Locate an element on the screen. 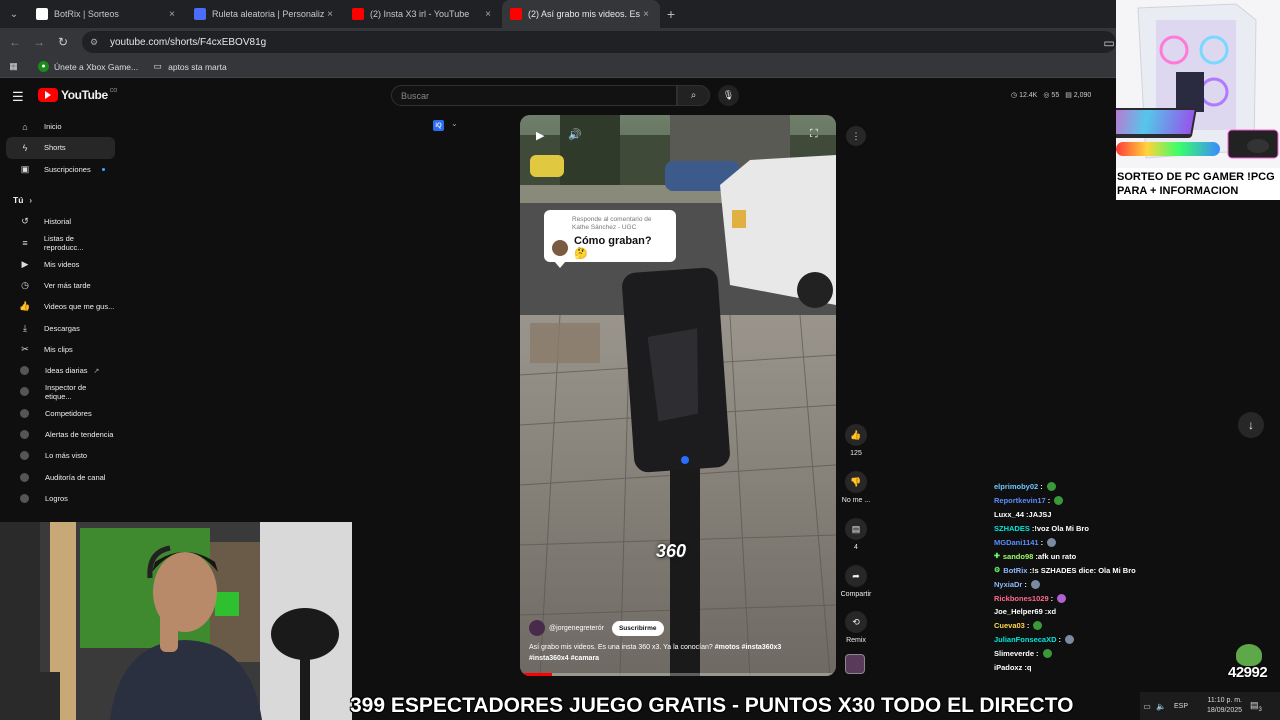 The height and width of the screenshot is (720, 1280). youtube-logo: YouTube CO is located at coordinates (77, 95).